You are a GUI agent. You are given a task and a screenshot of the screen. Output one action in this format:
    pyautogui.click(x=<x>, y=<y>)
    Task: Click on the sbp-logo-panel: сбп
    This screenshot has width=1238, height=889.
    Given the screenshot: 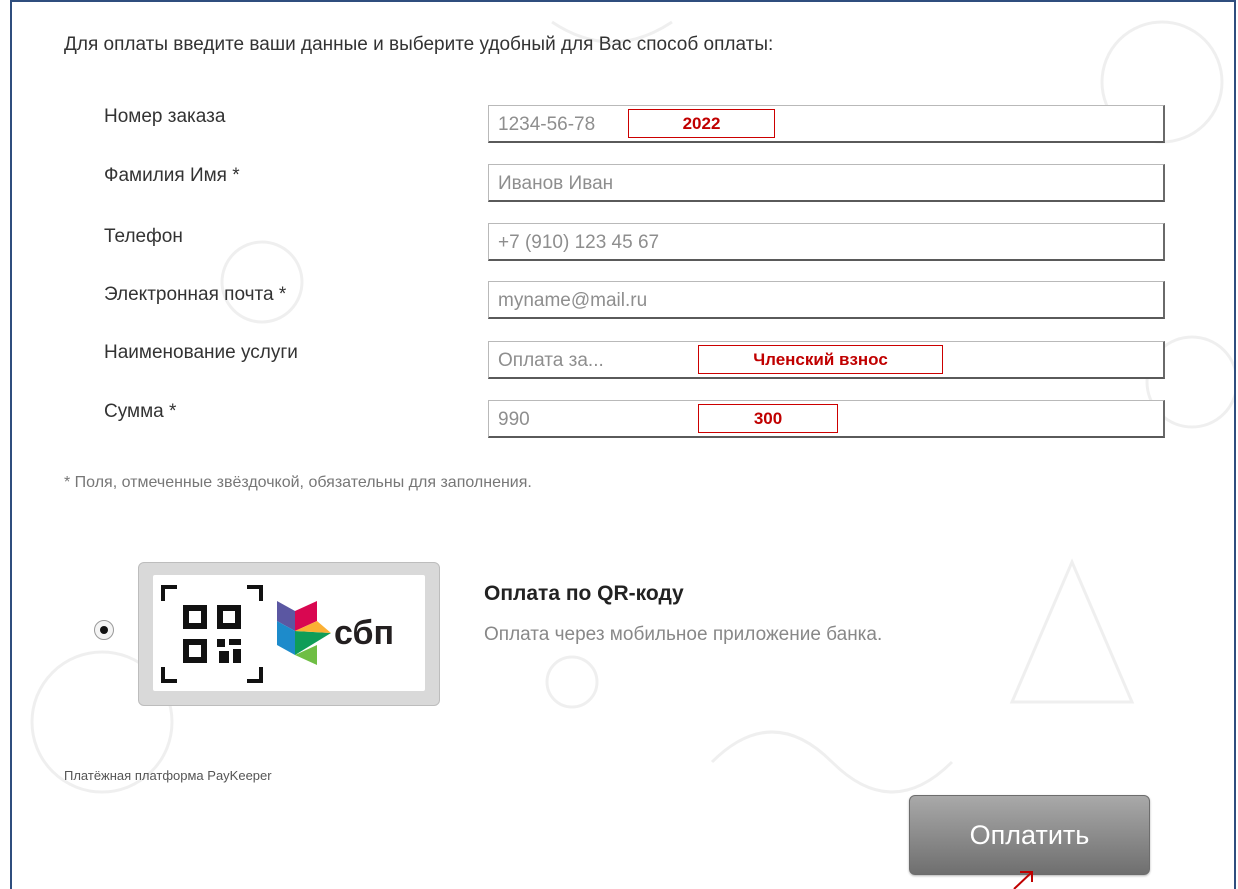 What is the action you would take?
    pyautogui.click(x=289, y=633)
    